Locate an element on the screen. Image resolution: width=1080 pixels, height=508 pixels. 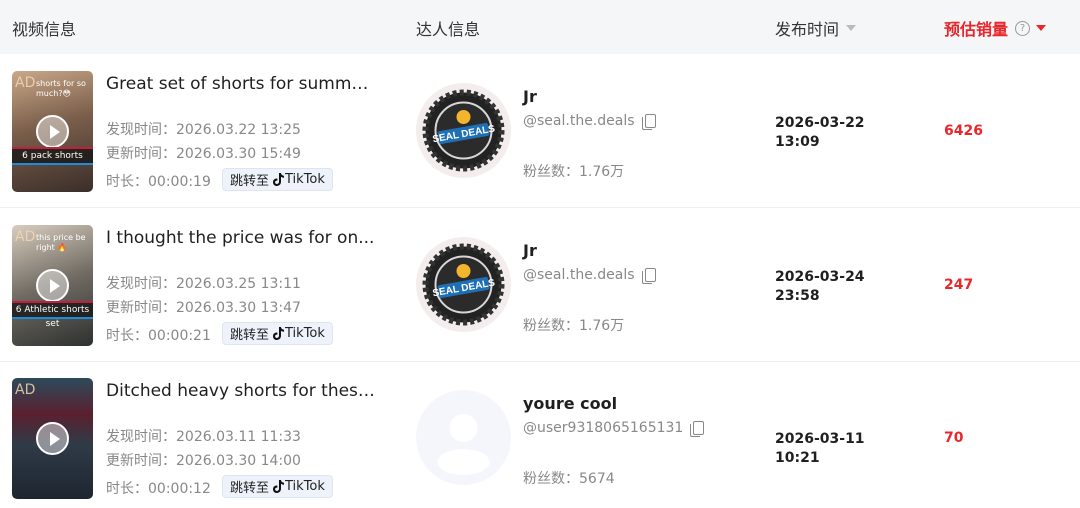
help-icon: ? is located at coordinates (1023, 28).